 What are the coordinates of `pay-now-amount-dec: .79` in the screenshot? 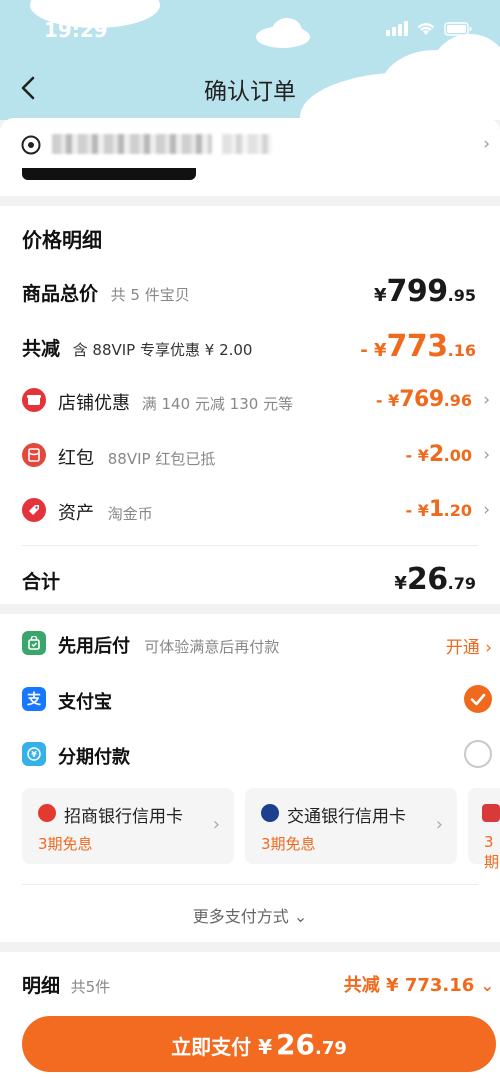 It's located at (330, 1048).